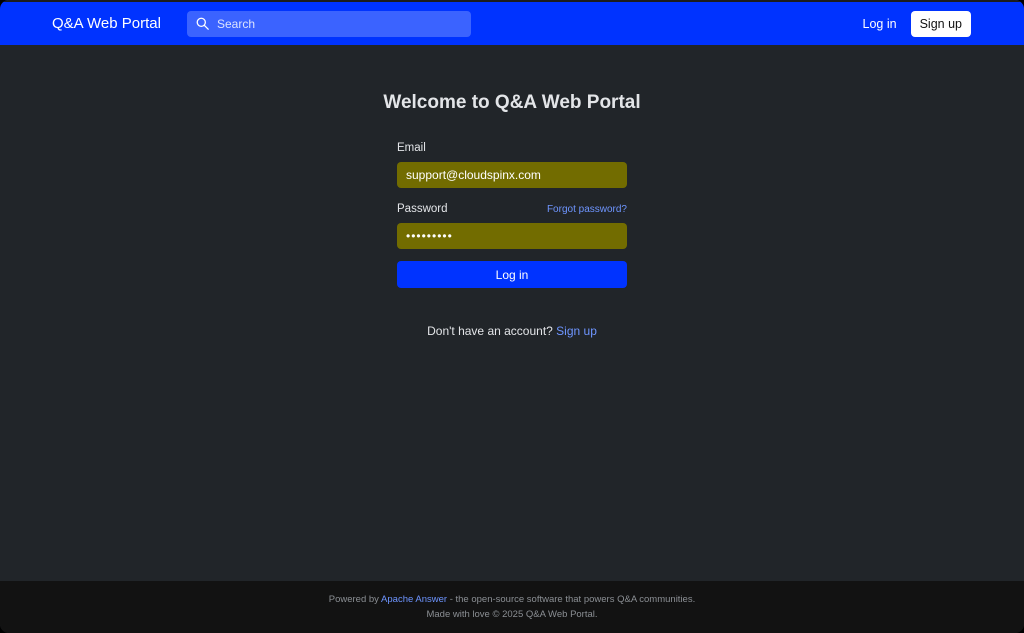 This screenshot has width=1024, height=633. Describe the element at coordinates (414, 599) in the screenshot. I see `apache-answer-link: Apache Answer` at that location.